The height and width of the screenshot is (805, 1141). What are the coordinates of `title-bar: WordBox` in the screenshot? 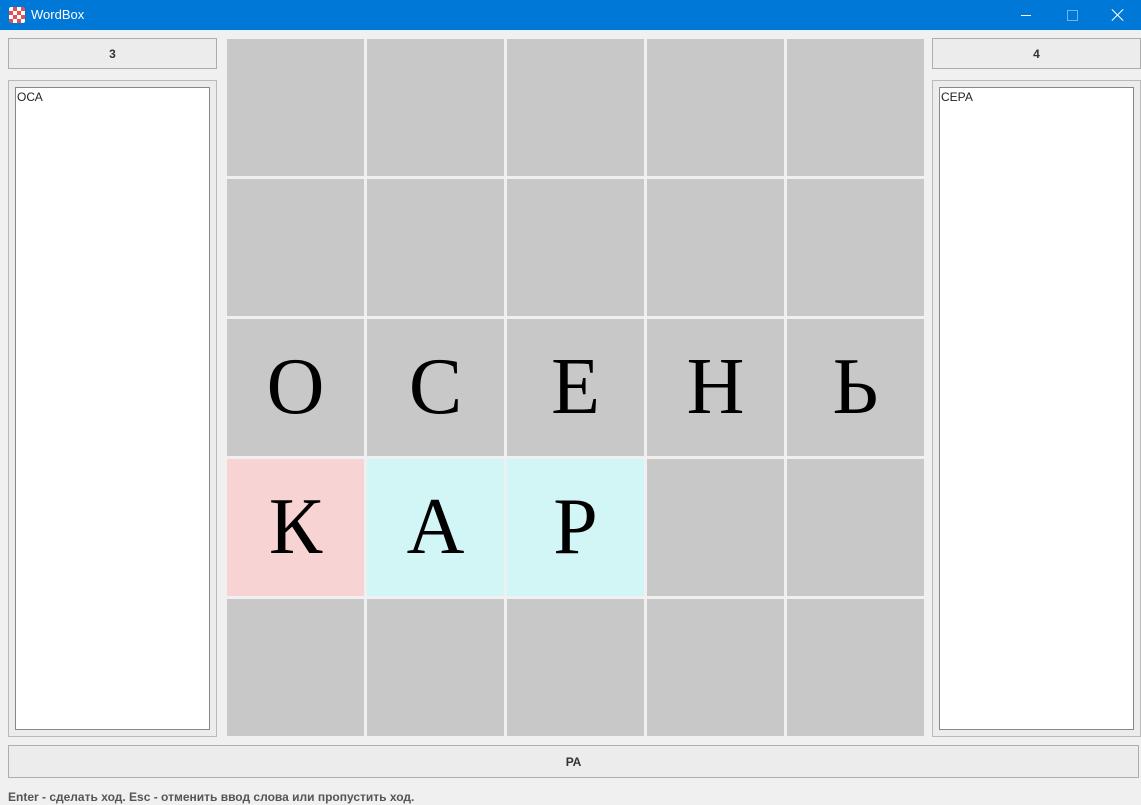 It's located at (570, 15).